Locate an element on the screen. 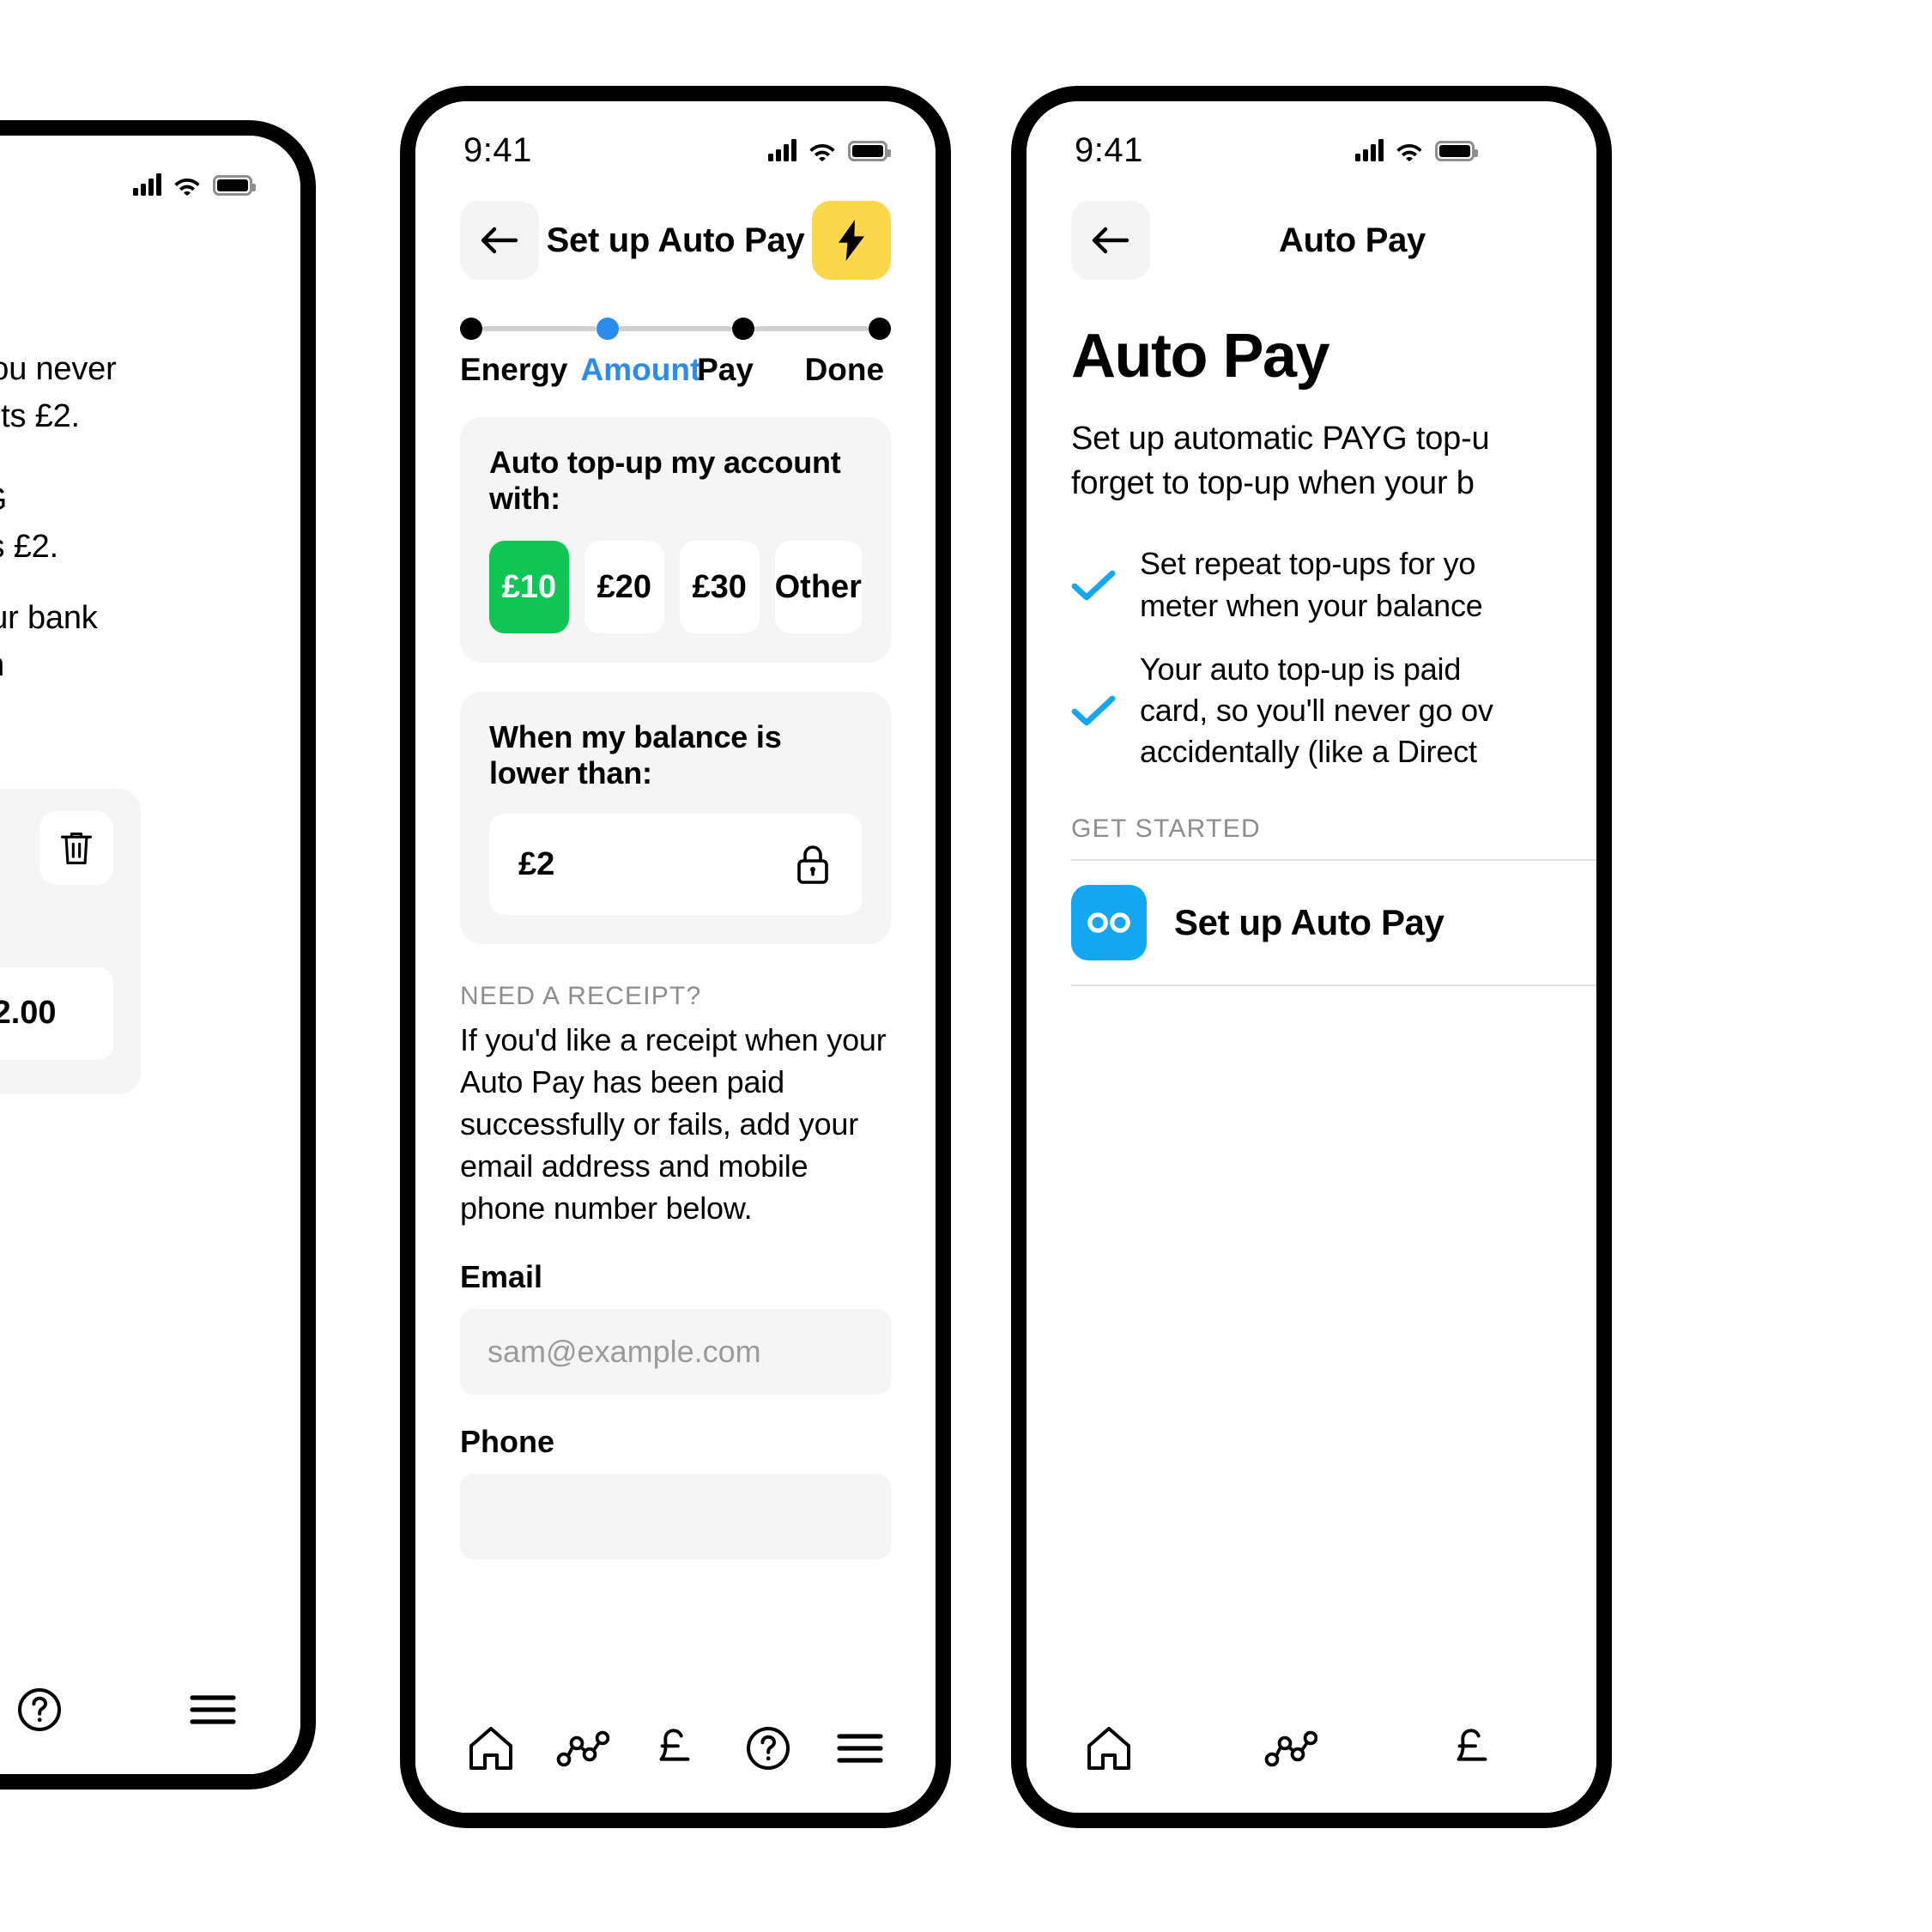 This screenshot has height=1932, width=1932. stepper-labels: Energy Amount Pay Done is located at coordinates (675, 370).